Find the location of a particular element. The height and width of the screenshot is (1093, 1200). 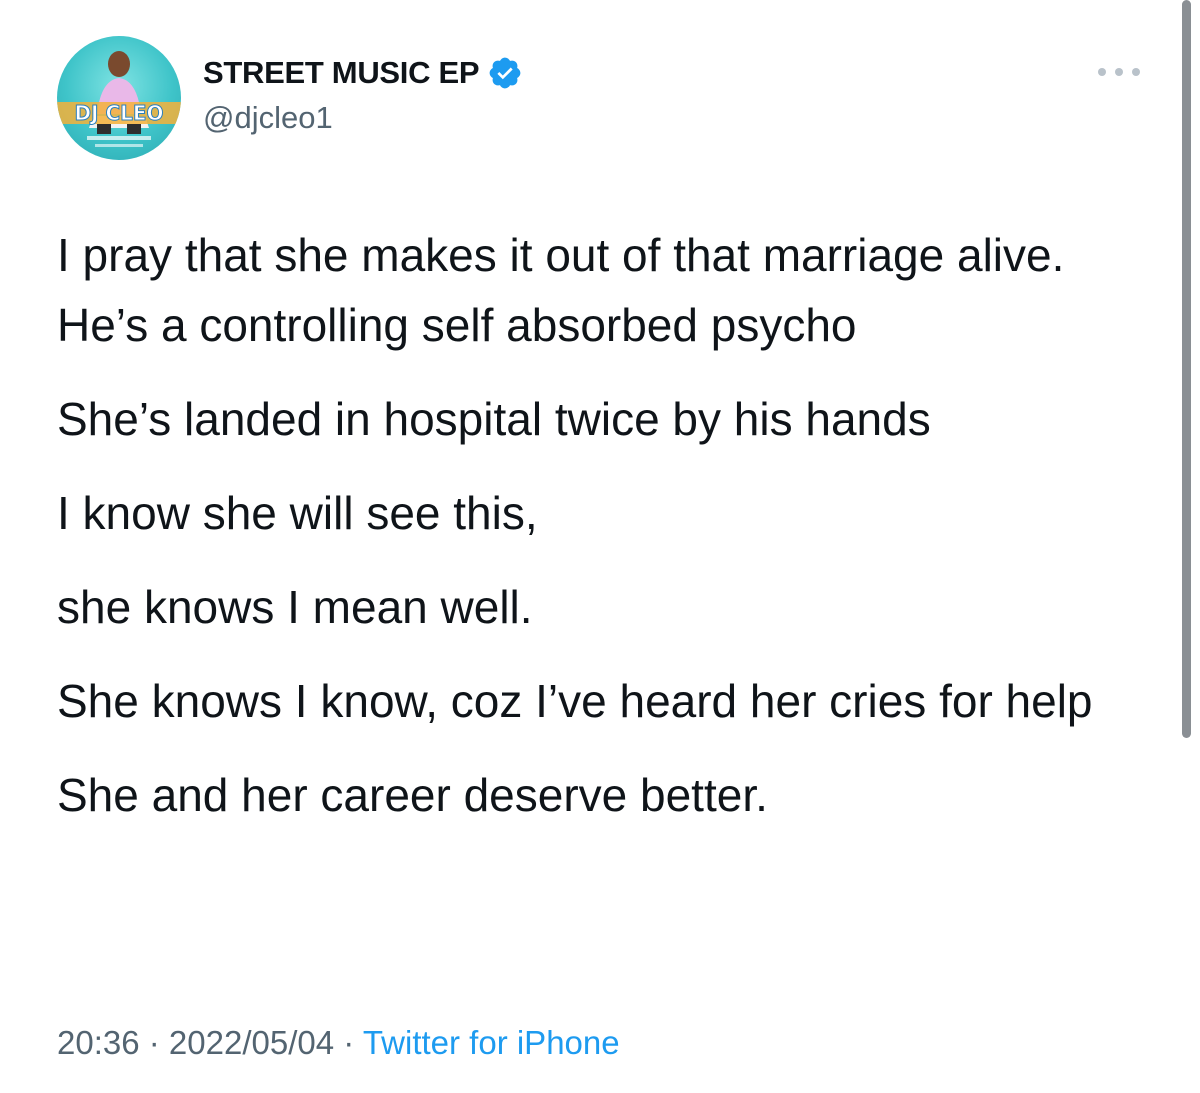

tweet-date: 2022/05/04 is located at coordinates (251, 1042).